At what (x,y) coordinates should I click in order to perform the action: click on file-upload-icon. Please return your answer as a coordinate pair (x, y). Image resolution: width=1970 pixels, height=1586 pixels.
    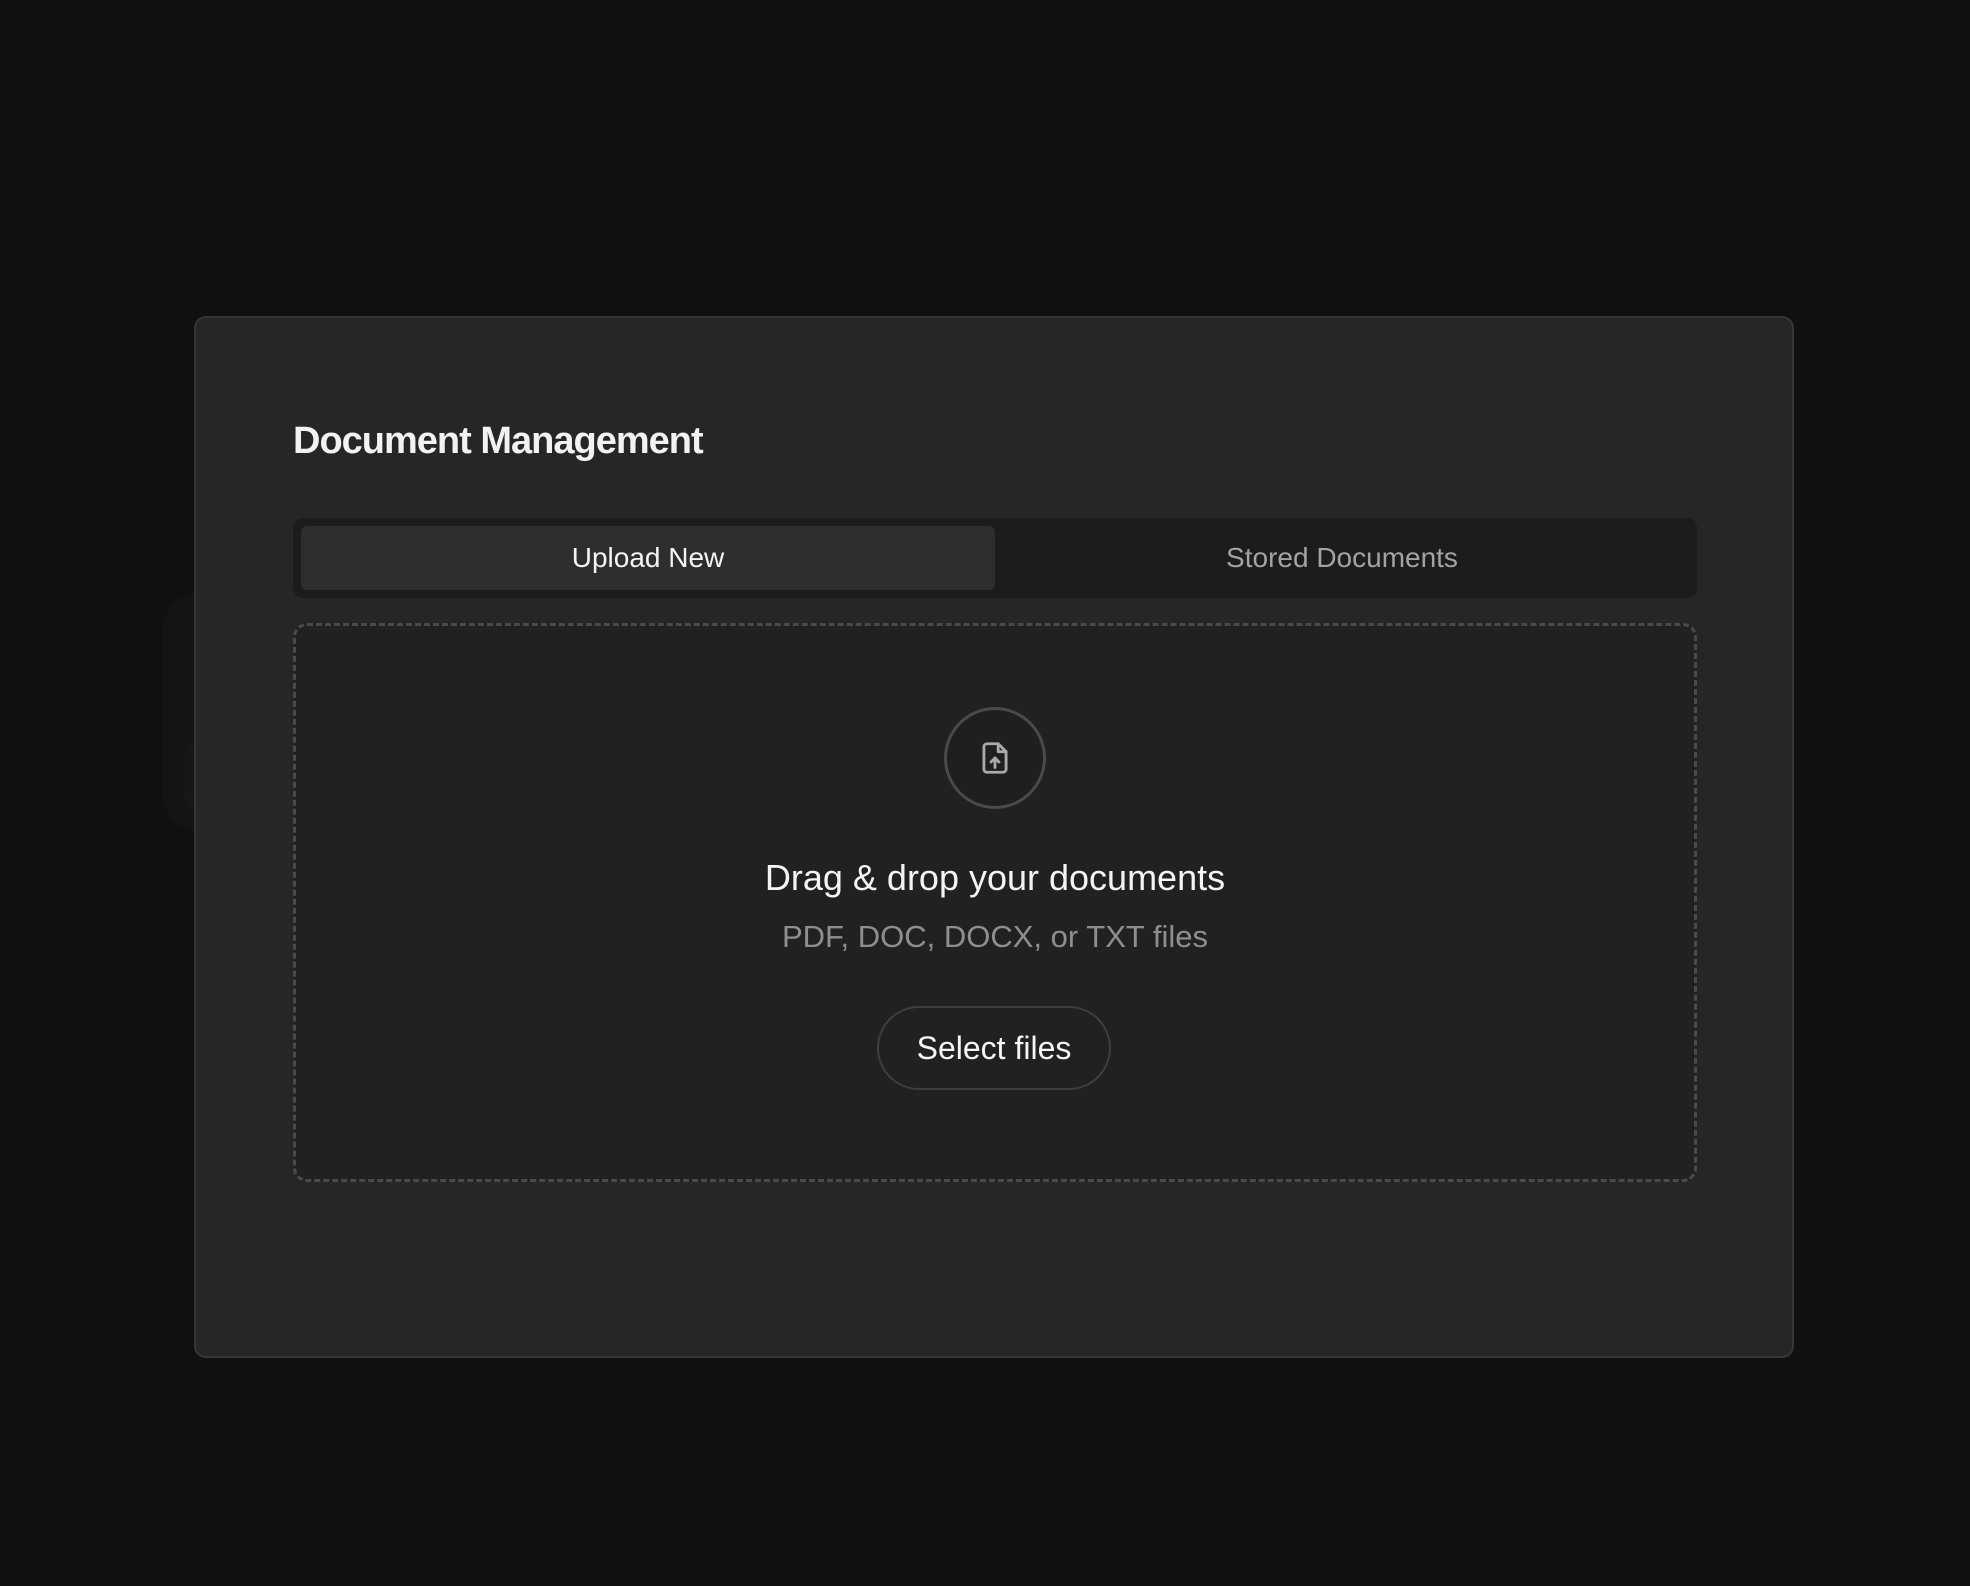
    Looking at the image, I should click on (995, 758).